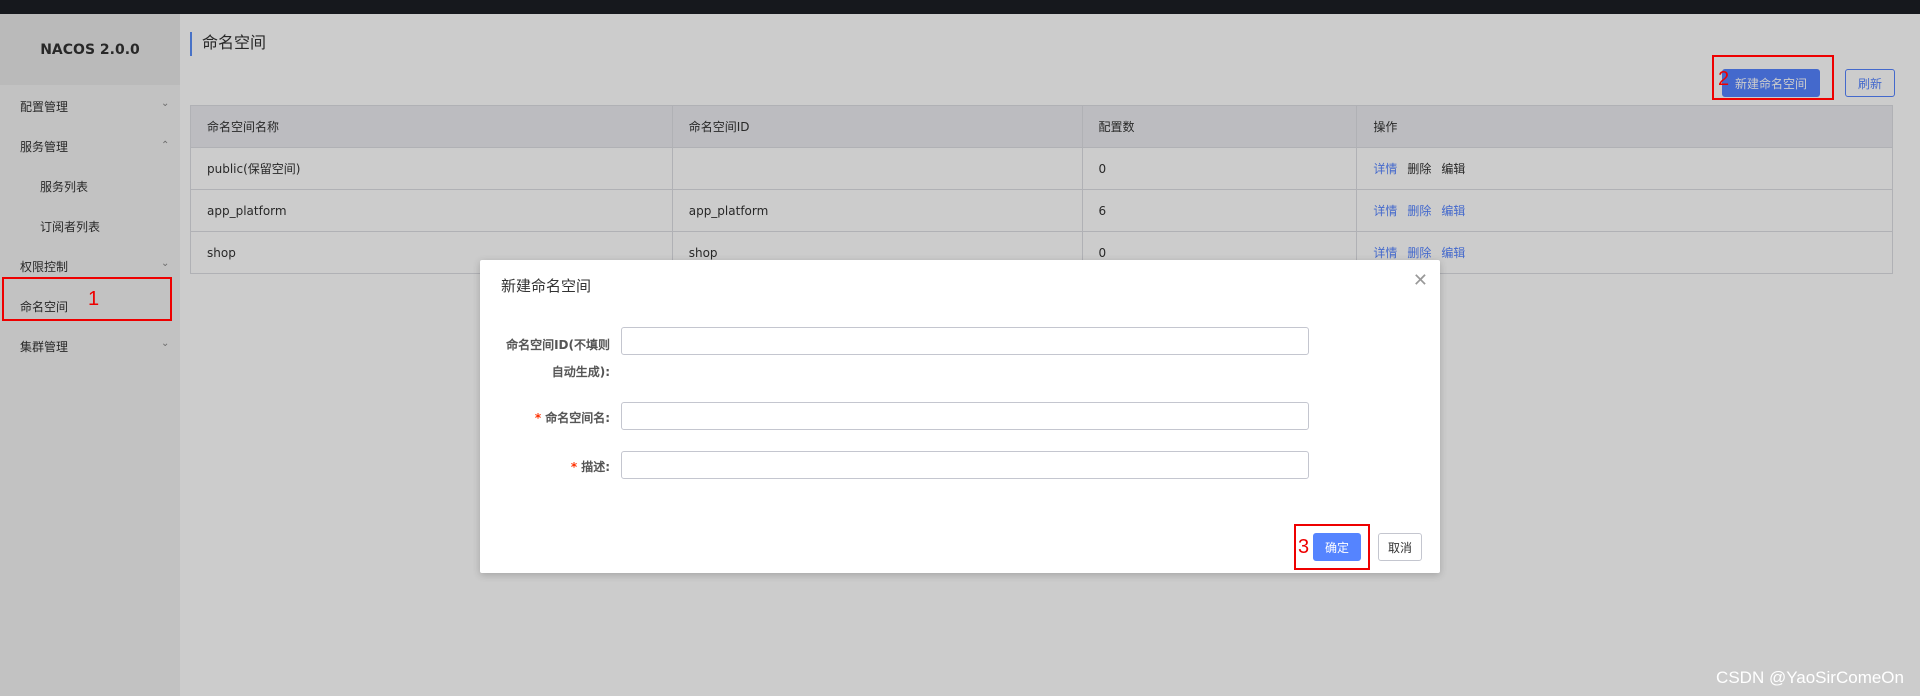 Image resolution: width=1920 pixels, height=696 pixels. Describe the element at coordinates (595, 467) in the screenshot. I see `description-label-text: 描述:` at that location.